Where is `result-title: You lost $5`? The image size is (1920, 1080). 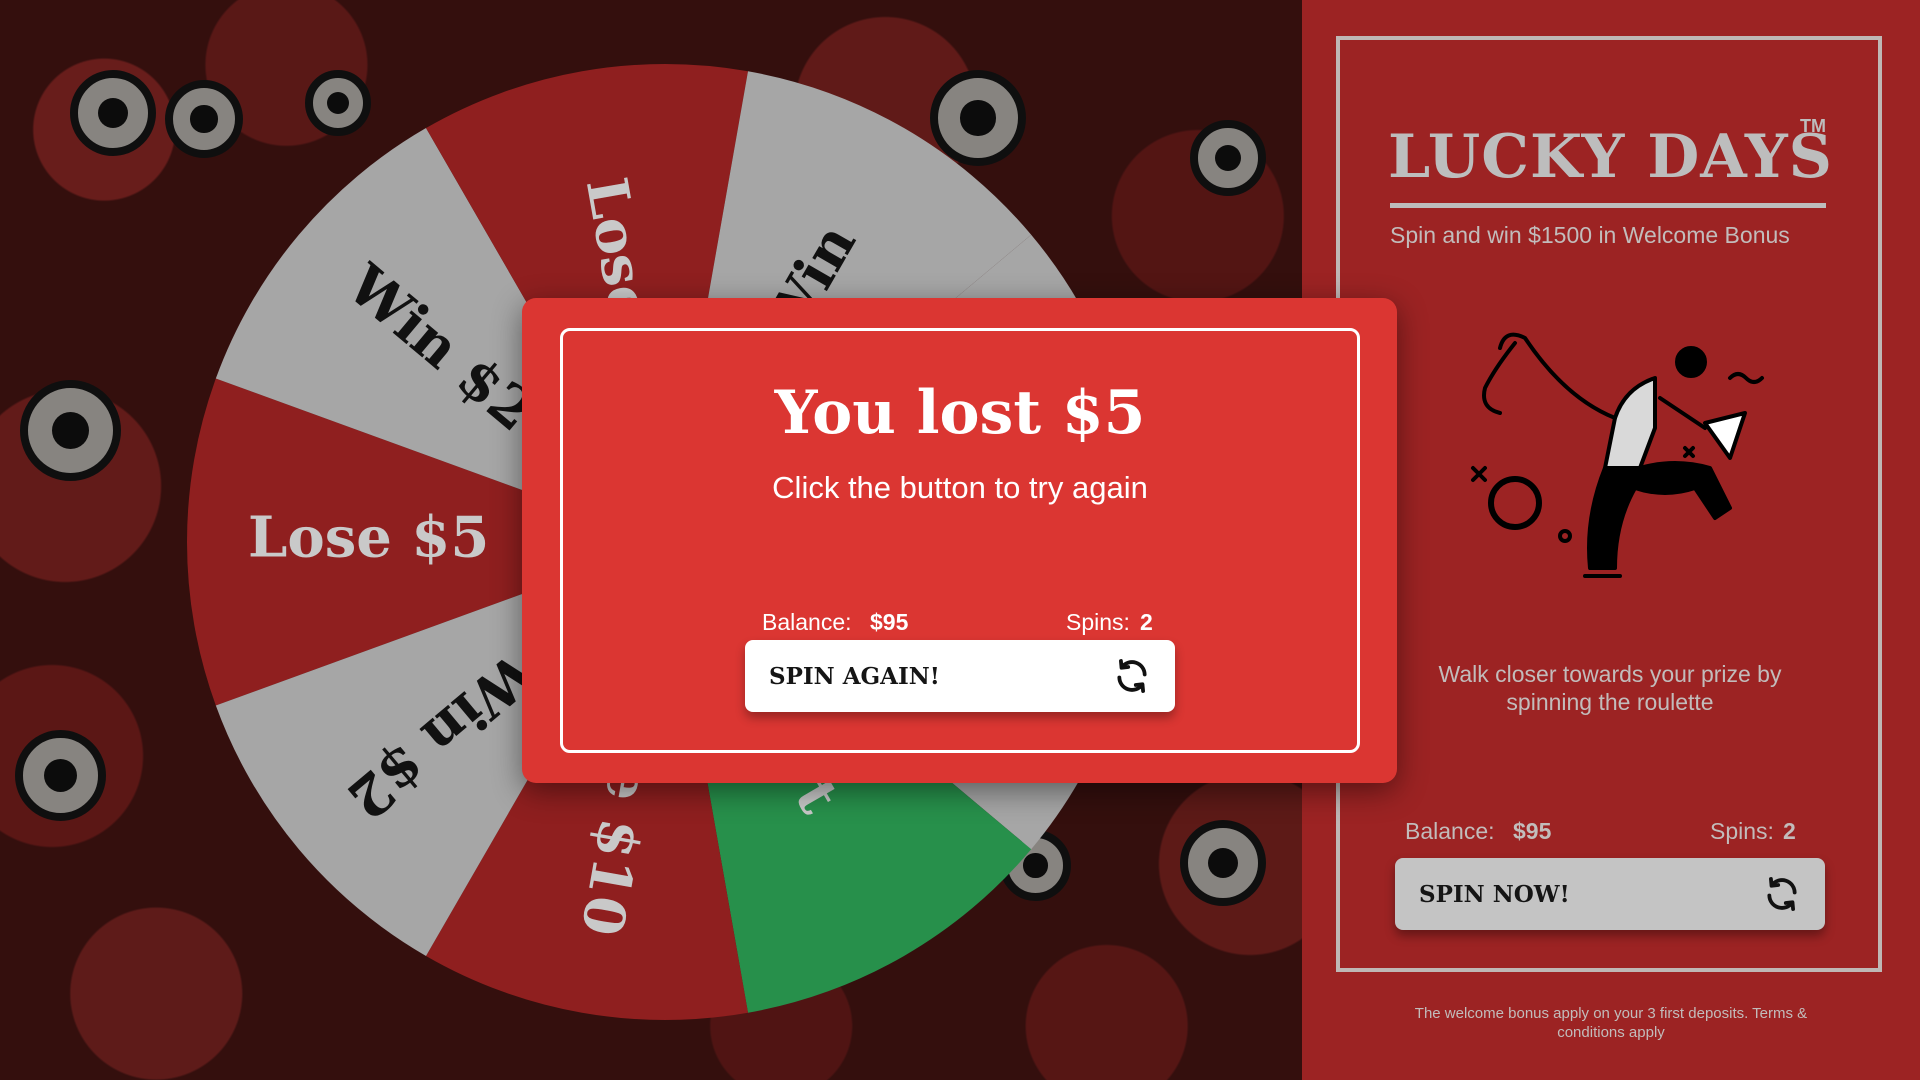 result-title: You lost $5 is located at coordinates (960, 413).